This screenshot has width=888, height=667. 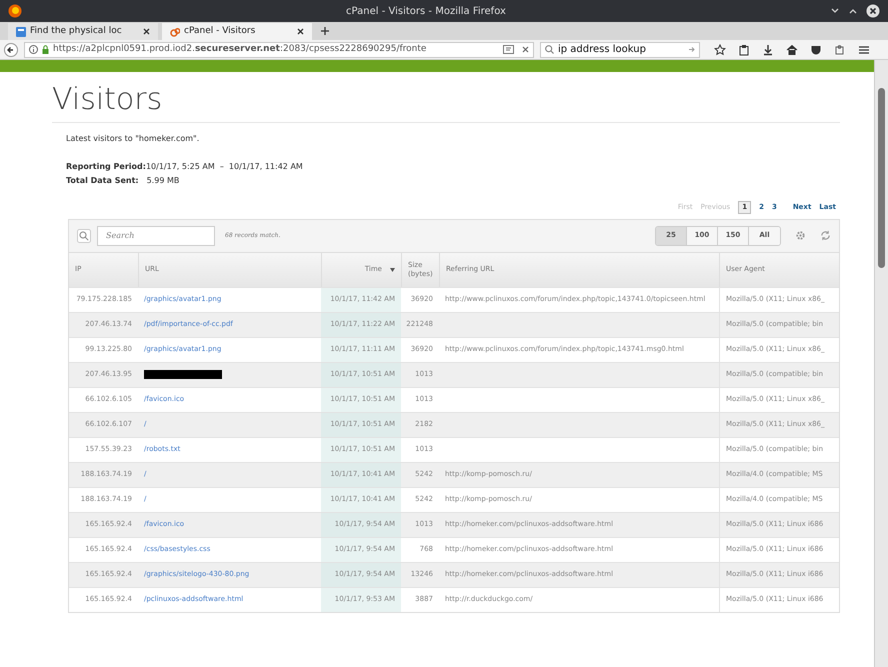 I want to click on refresh-icon, so click(x=825, y=235).